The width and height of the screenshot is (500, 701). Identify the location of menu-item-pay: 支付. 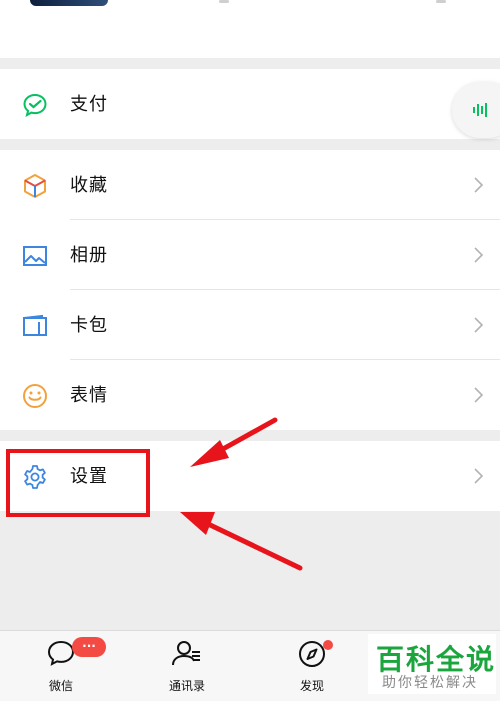
(250, 104).